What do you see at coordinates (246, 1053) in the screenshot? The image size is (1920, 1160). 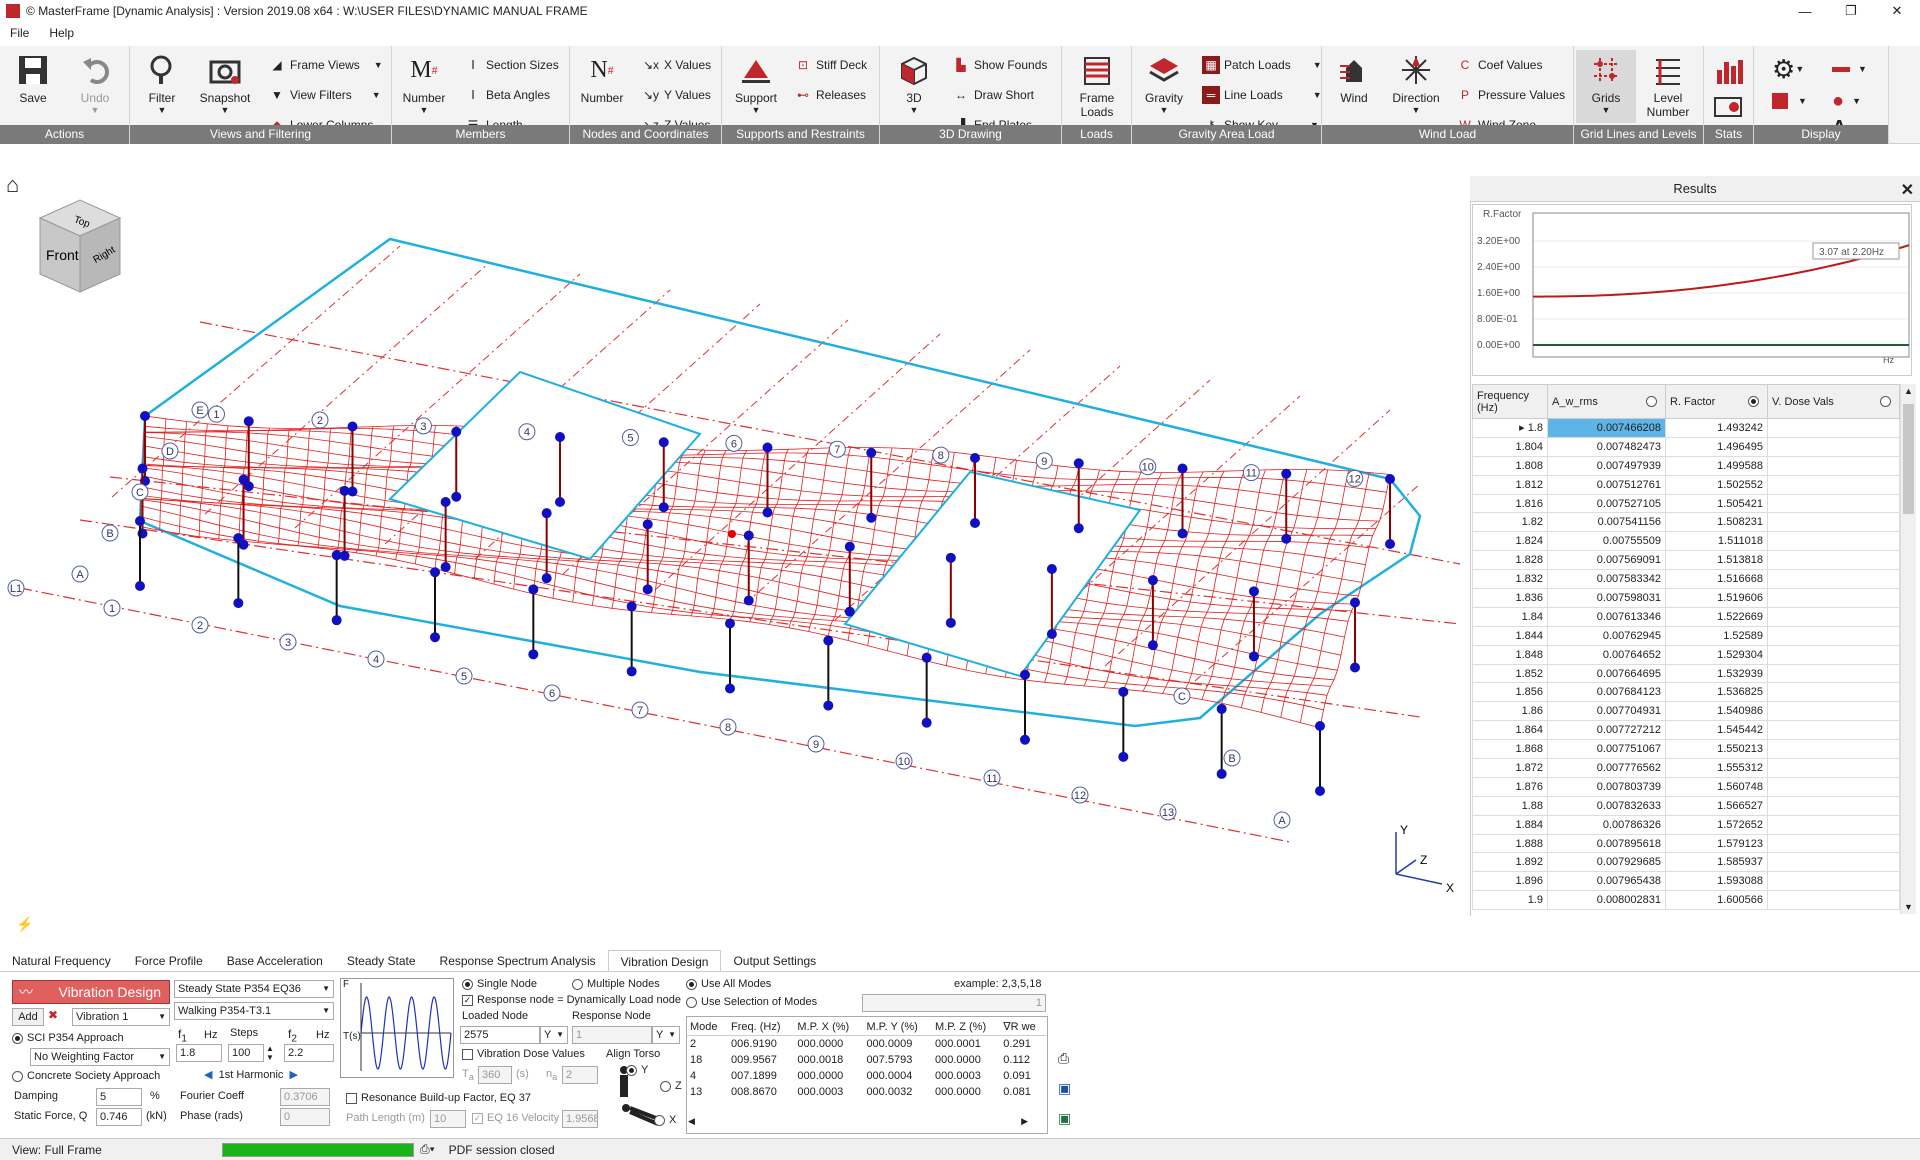 I see `steps-input: 100` at bounding box center [246, 1053].